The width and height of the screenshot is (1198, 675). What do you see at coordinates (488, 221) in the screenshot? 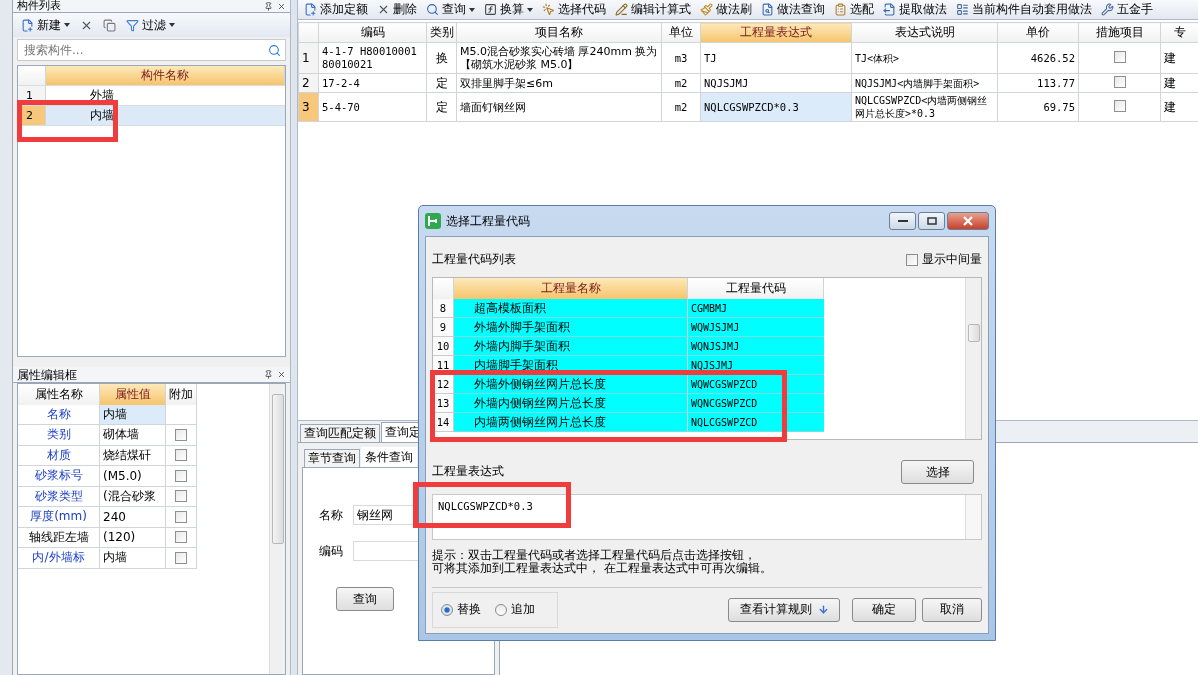
I see `dialog-title: 选择工程量代码` at bounding box center [488, 221].